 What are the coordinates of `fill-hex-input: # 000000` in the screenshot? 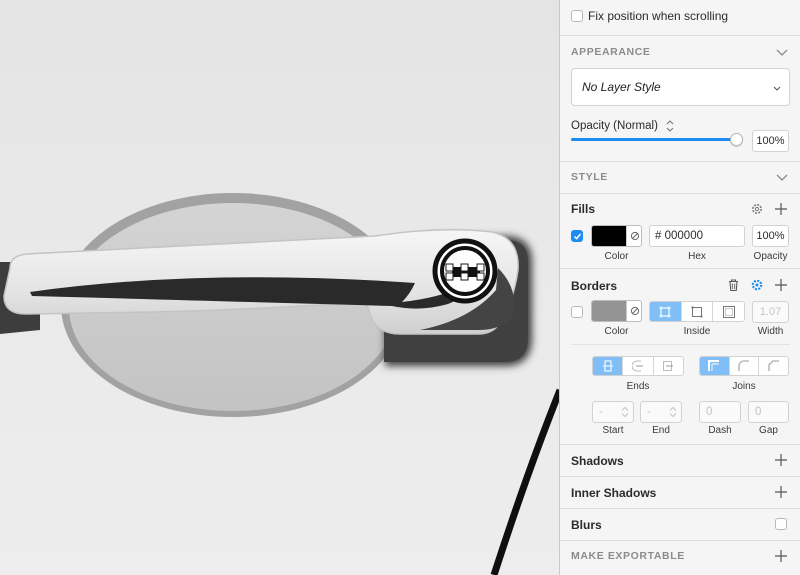 It's located at (697, 236).